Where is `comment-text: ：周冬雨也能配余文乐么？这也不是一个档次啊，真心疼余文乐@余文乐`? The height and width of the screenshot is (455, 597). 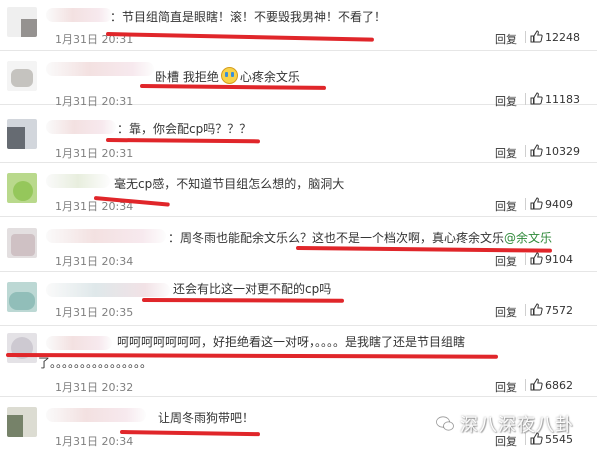 comment-text: ：周冬雨也能配余文乐么？这也不是一个档次啊，真心疼余文乐@余文乐 is located at coordinates (360, 238).